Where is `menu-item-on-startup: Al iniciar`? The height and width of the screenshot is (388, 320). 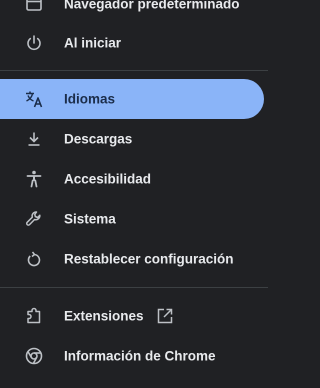
menu-item-on-startup: Al iniciar is located at coordinates (132, 43).